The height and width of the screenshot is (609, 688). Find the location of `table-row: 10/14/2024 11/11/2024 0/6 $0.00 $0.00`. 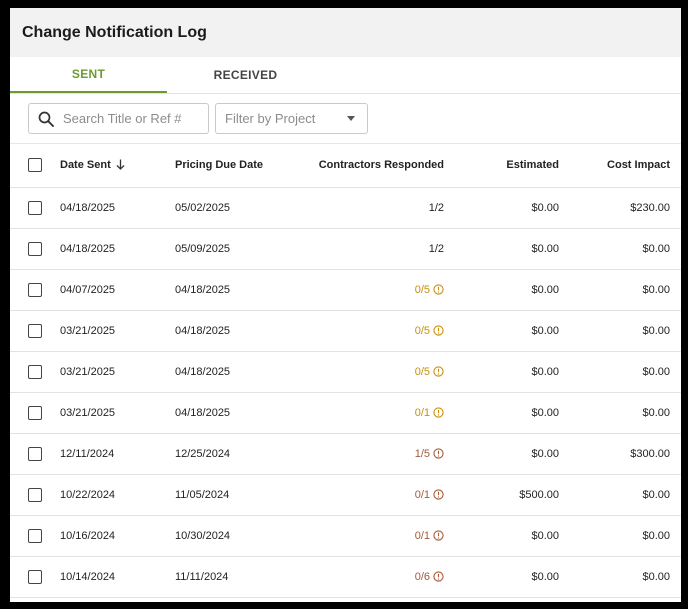

table-row: 10/14/2024 11/11/2024 0/6 $0.00 $0.00 is located at coordinates (345, 577).